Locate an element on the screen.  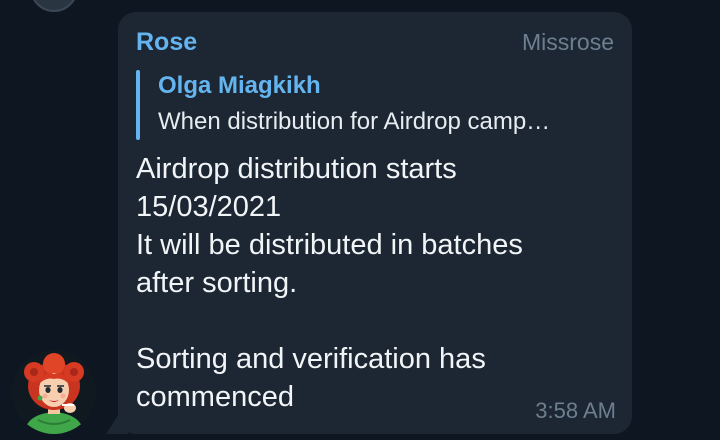
sender-name: Rose is located at coordinates (166, 42).